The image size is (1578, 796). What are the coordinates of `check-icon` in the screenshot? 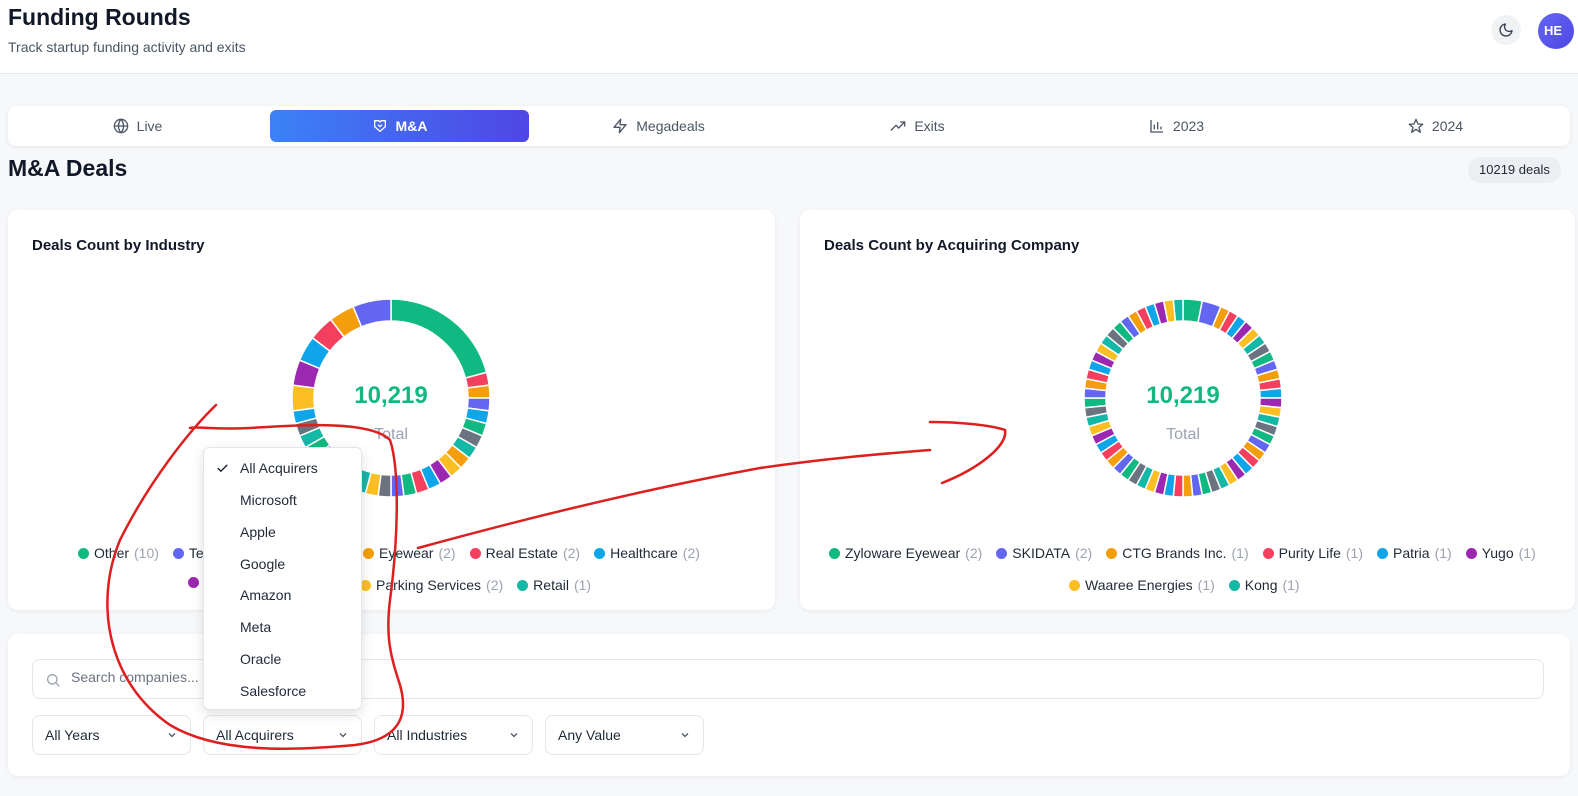 It's located at (222, 468).